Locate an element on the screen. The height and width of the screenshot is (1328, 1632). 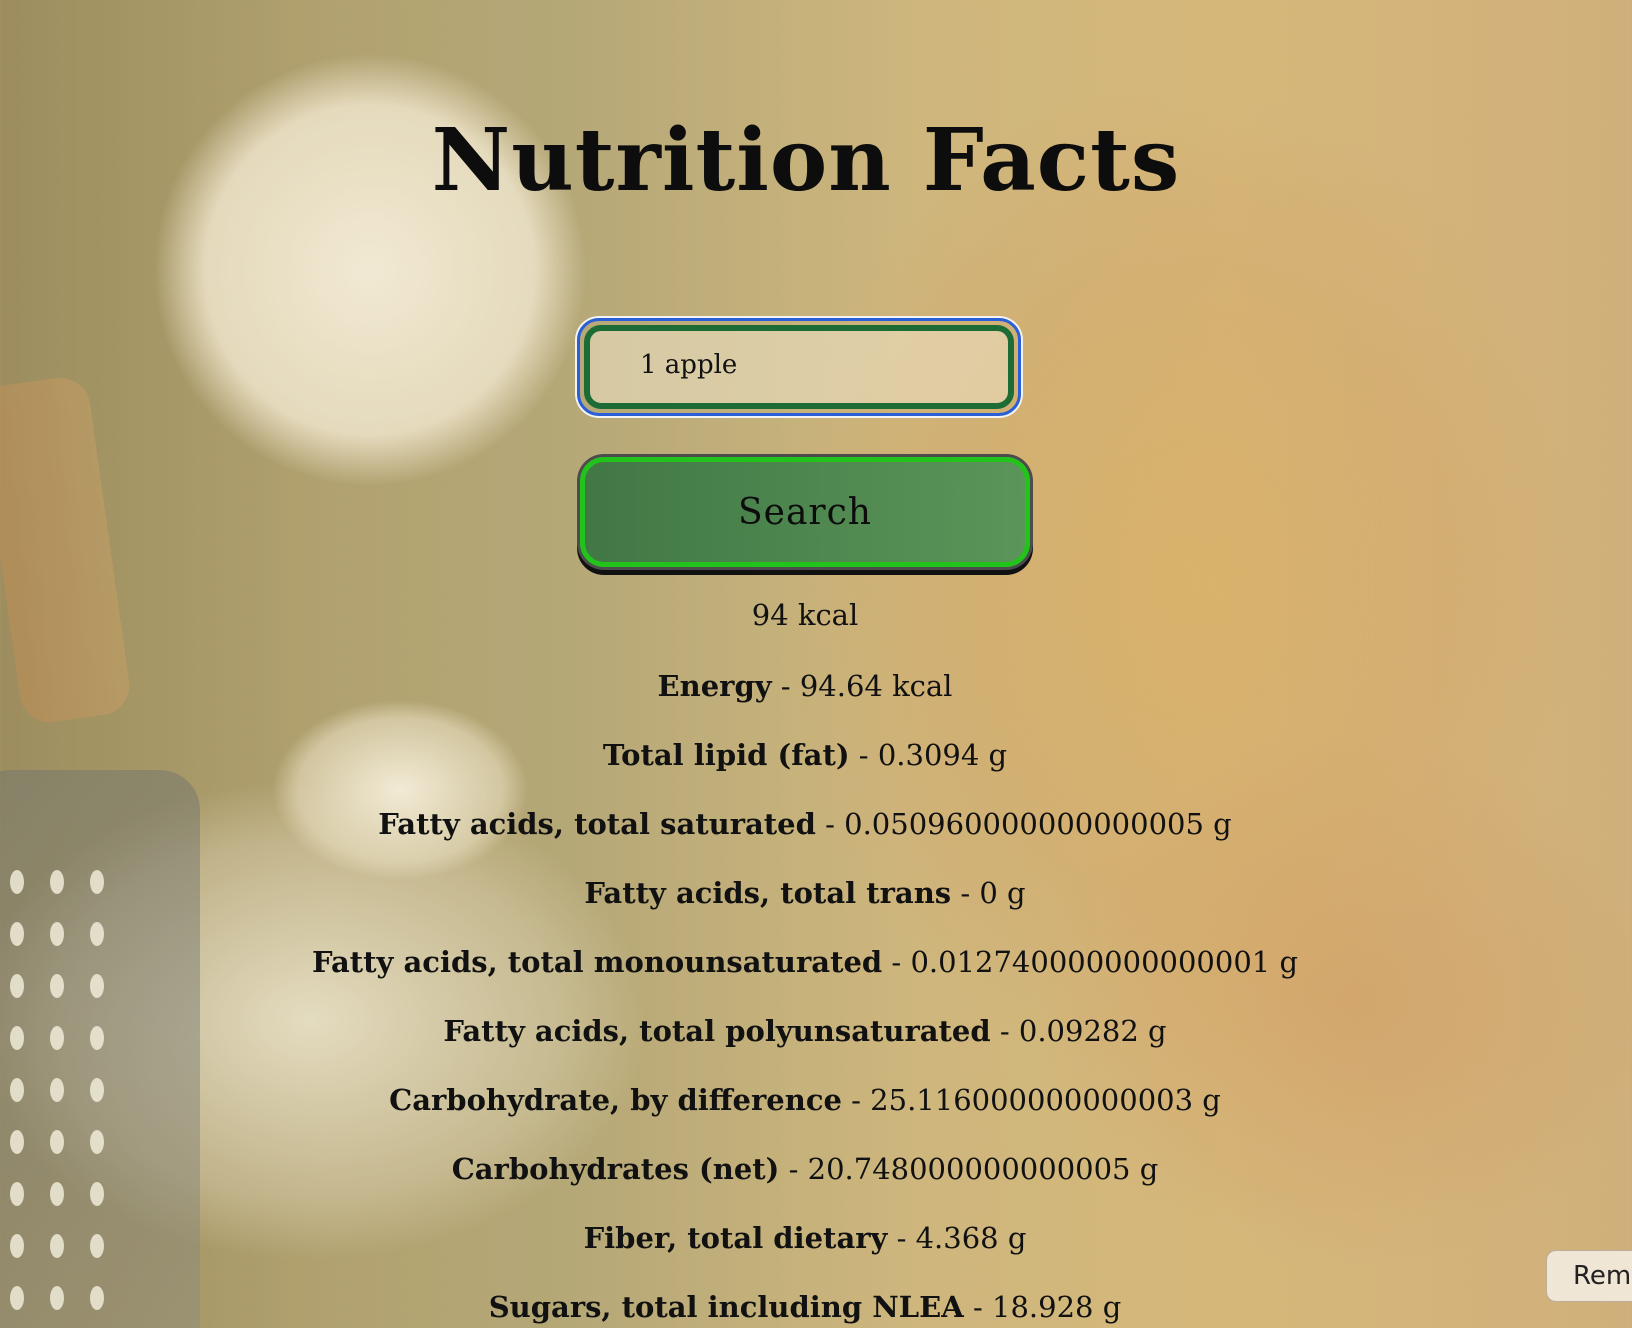
nutrient-name: Energy is located at coordinates (714, 686).